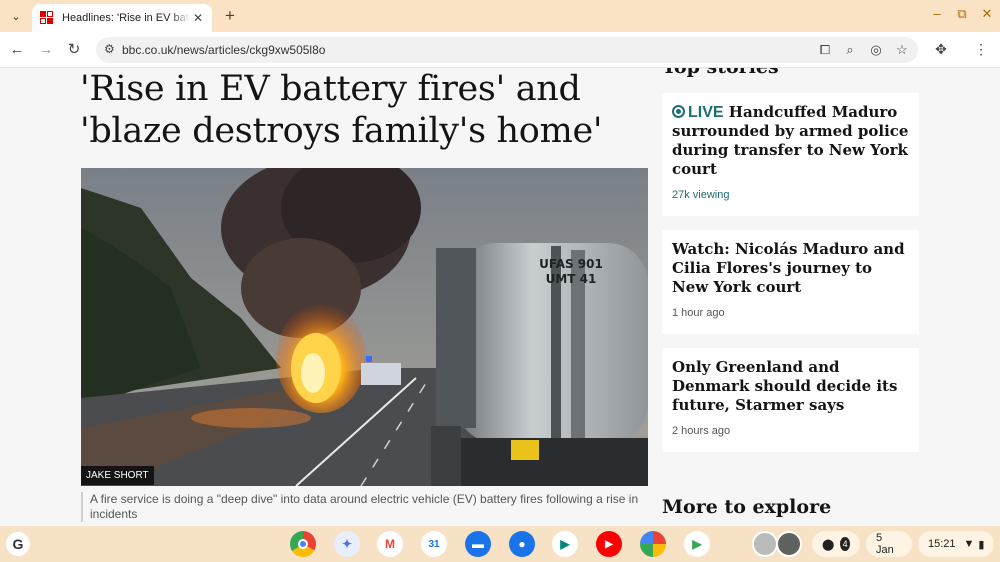  I want to click on tab-close-icon: ✕, so click(198, 18).